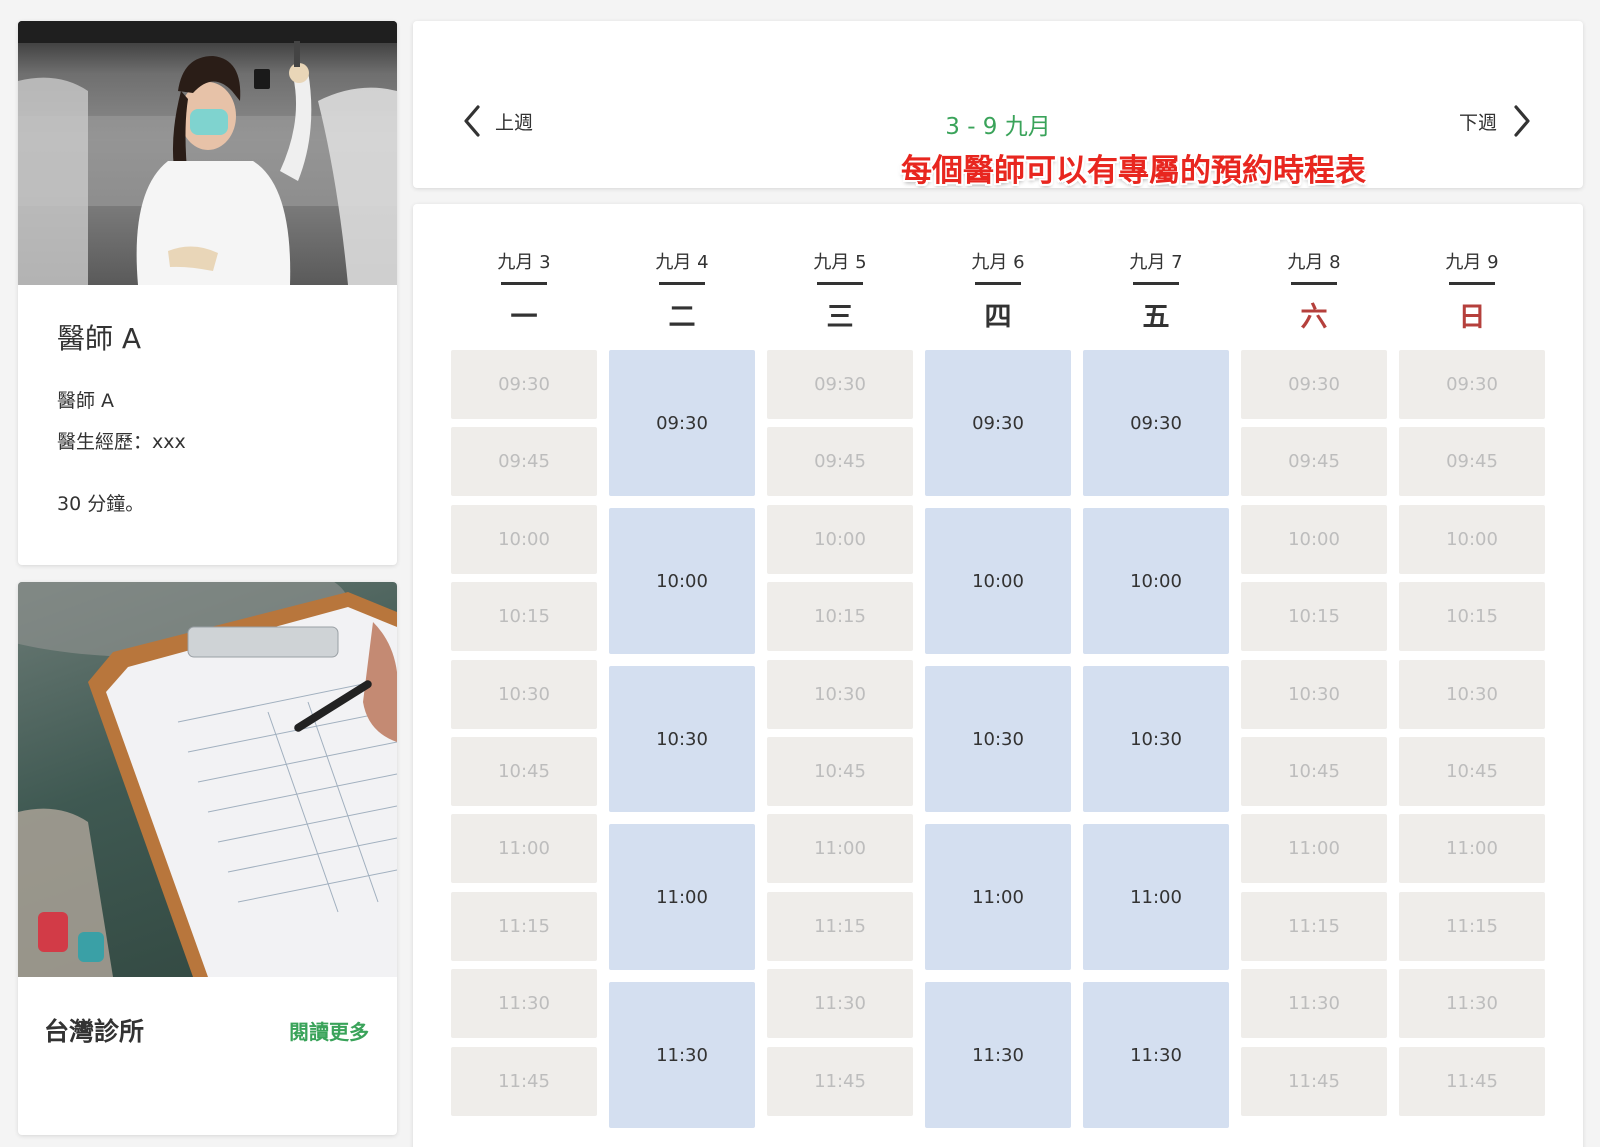 The width and height of the screenshot is (1600, 1147). I want to click on day-header: 九月 3 一, so click(524, 291).